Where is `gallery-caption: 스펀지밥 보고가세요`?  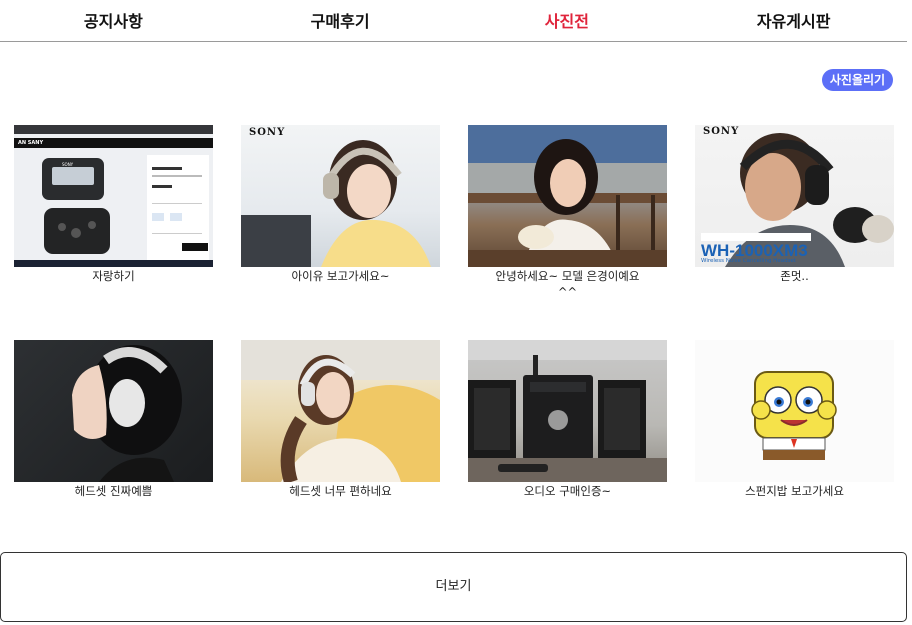 gallery-caption: 스펀지밥 보고가세요 is located at coordinates (794, 491).